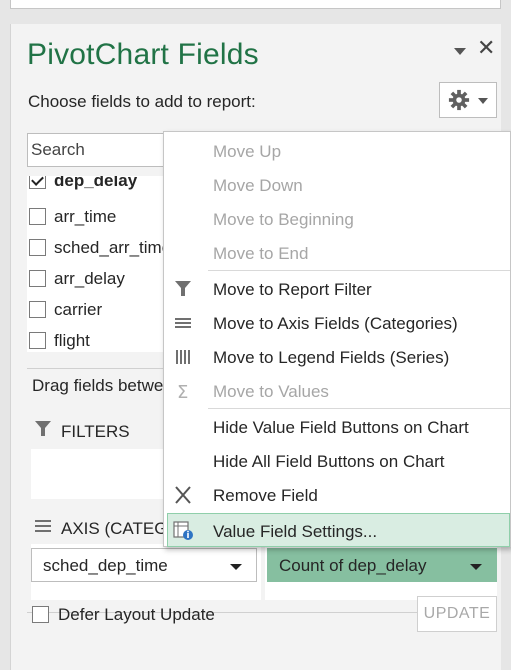 The width and height of the screenshot is (511, 670). Describe the element at coordinates (460, 51) in the screenshot. I see `task-pane-options-icon` at that location.